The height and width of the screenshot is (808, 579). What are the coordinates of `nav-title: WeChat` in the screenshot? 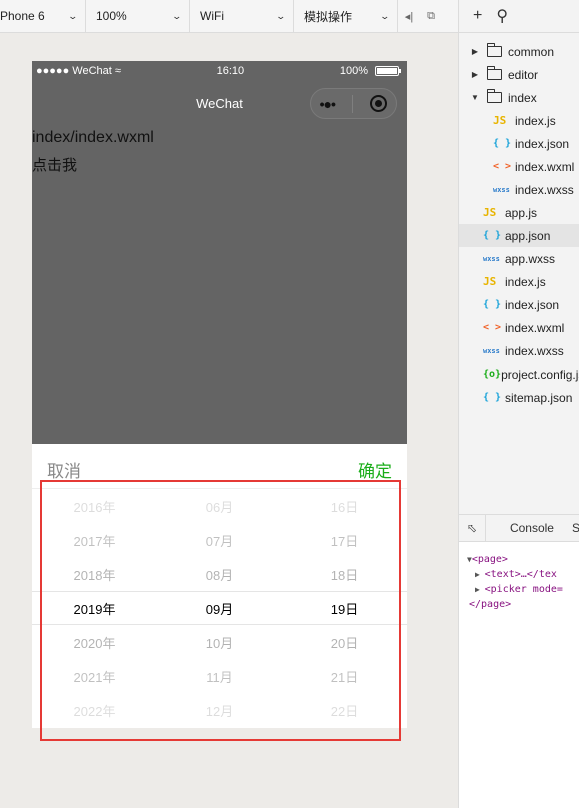 It's located at (219, 103).